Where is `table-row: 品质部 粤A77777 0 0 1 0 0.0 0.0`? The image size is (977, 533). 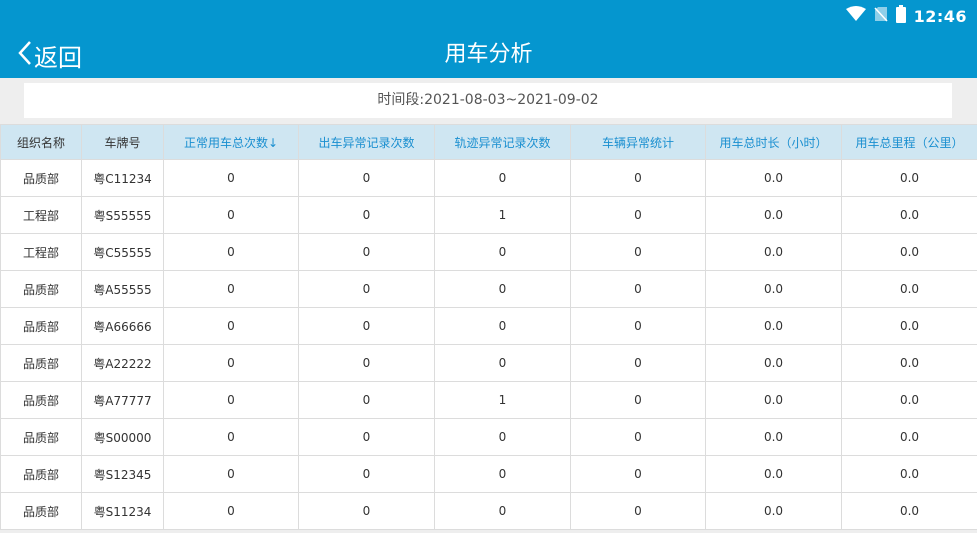 table-row: 品质部 粤A77777 0 0 1 0 0.0 0.0 is located at coordinates (488, 400).